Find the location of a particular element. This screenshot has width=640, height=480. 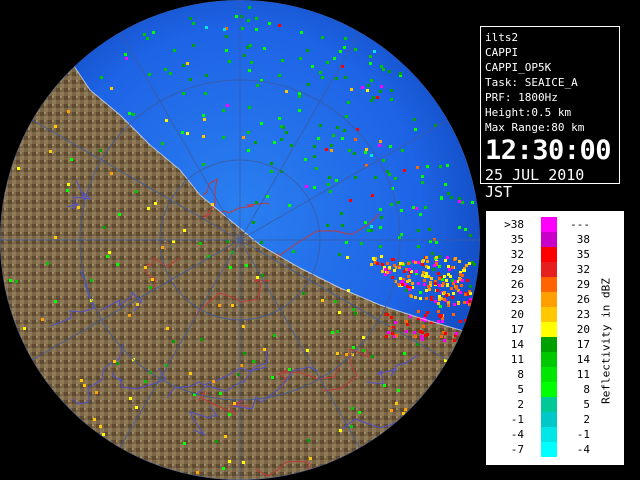

legend-unit: Reflectivity in dBZ is located at coordinates (606, 341).